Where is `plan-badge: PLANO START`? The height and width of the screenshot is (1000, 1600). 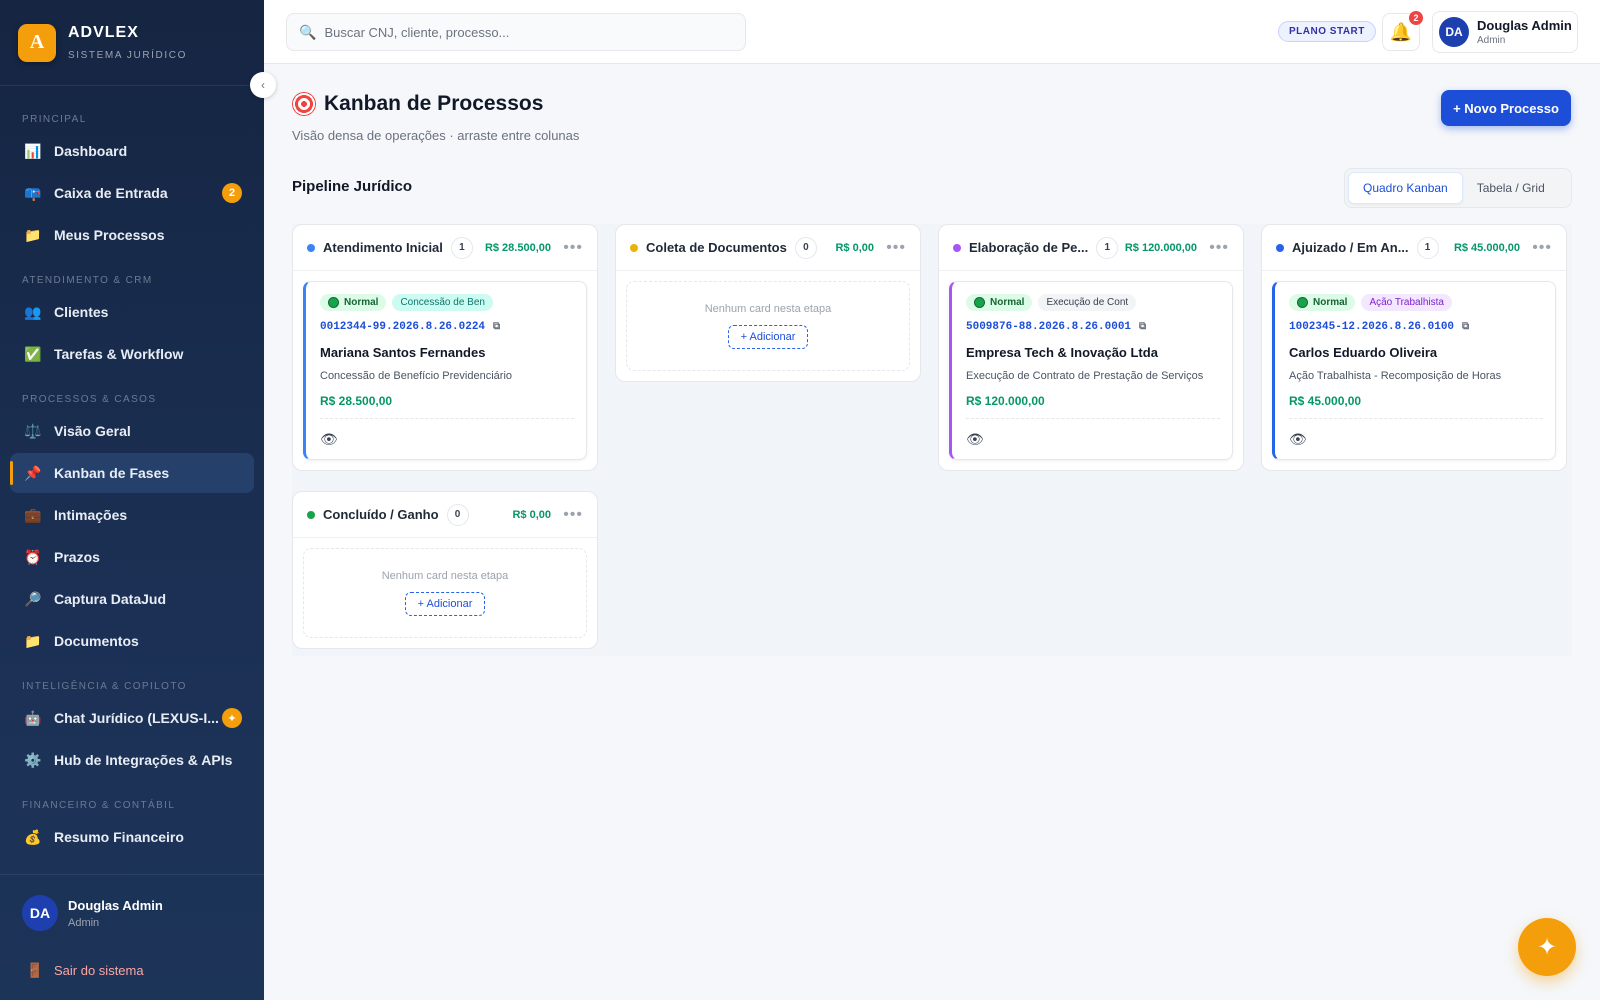 plan-badge: PLANO START is located at coordinates (1327, 31).